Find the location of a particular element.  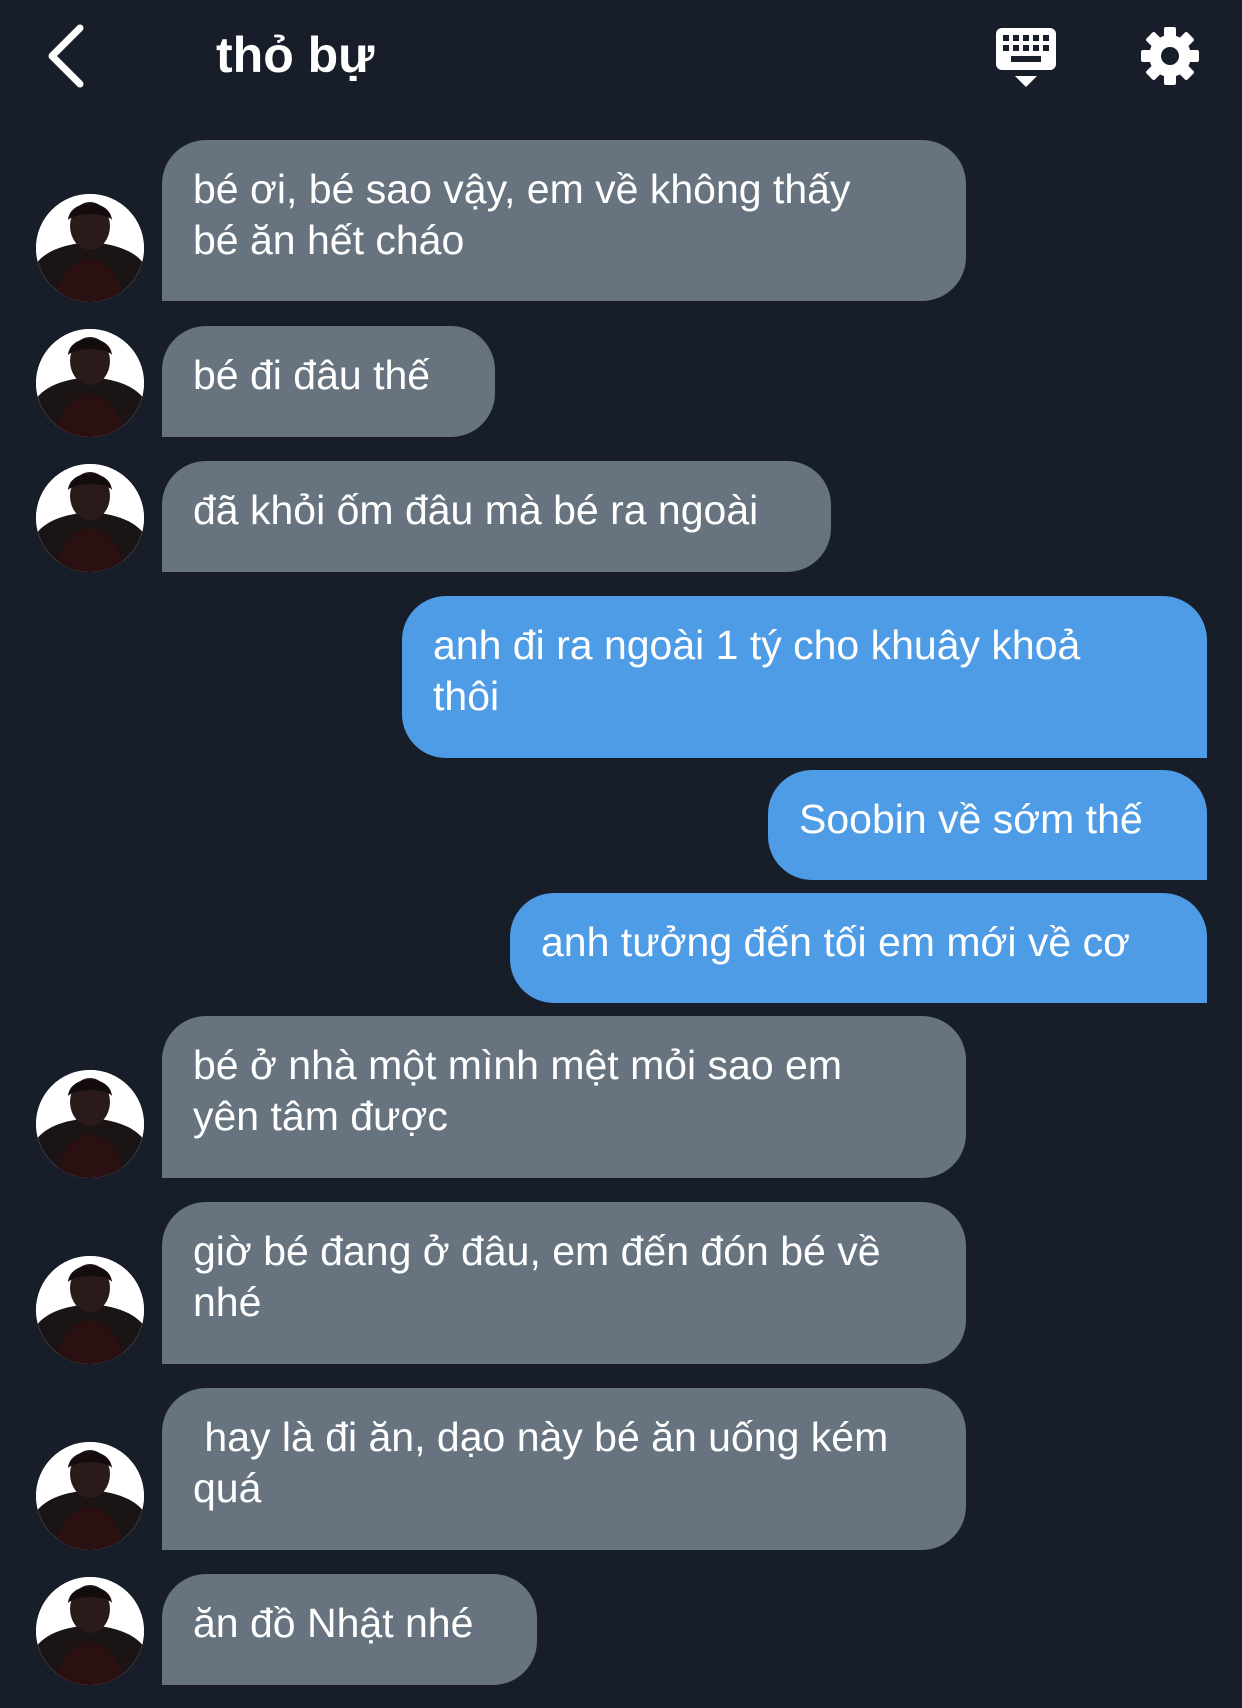

incoming-message-bubble: bé đi đâu thế is located at coordinates (328, 381).